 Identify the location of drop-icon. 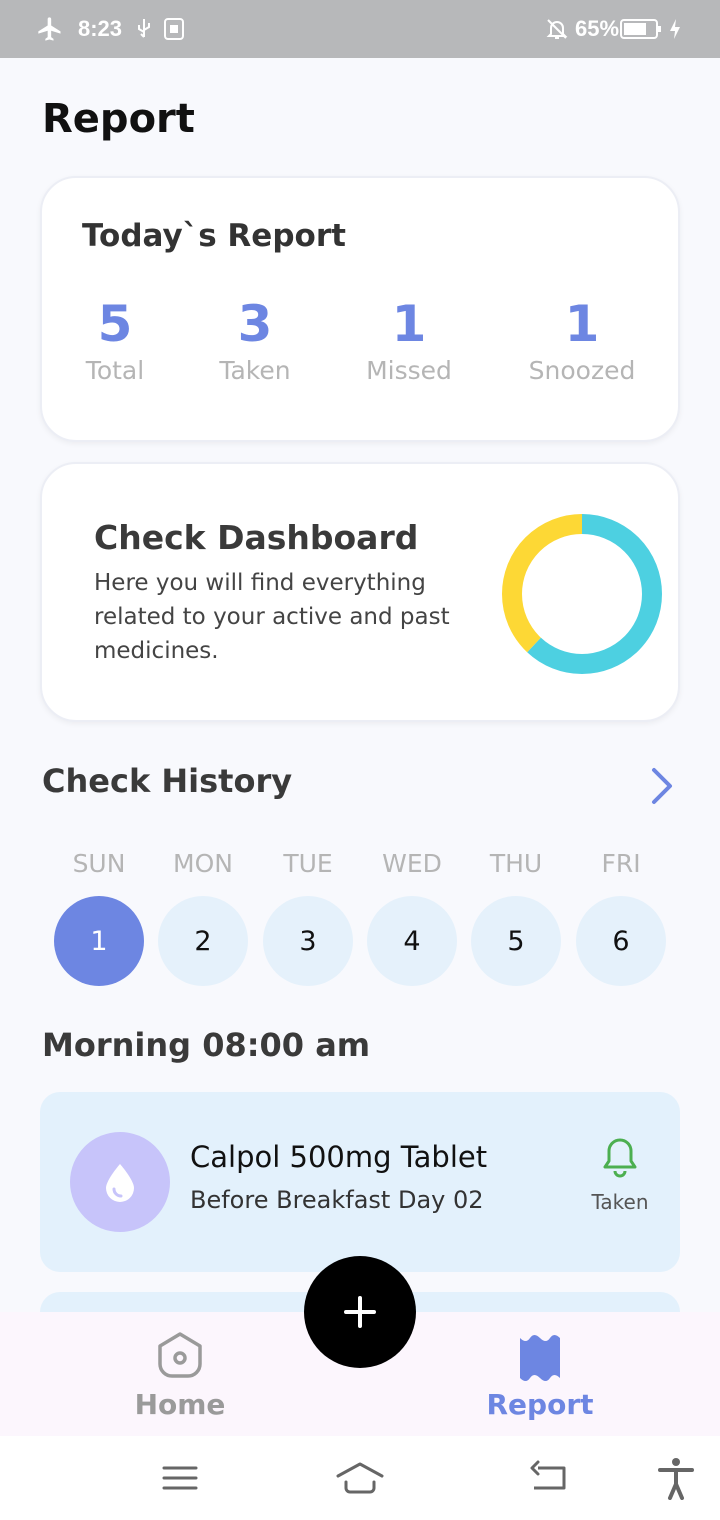
(120, 1182).